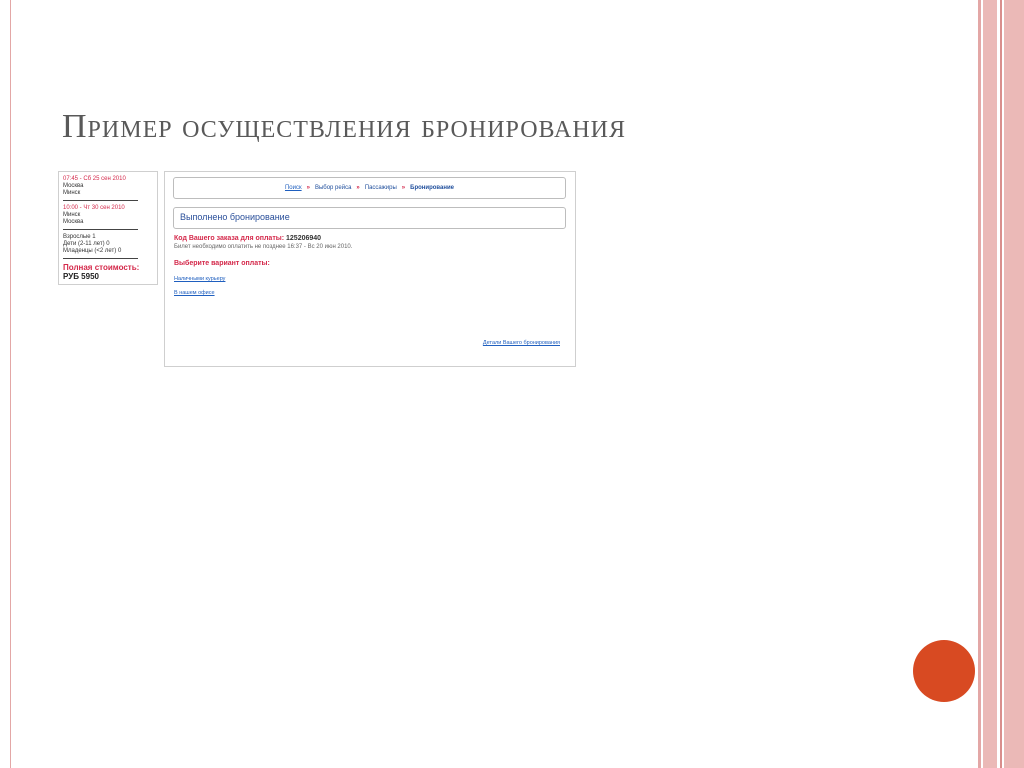 Image resolution: width=1024 pixels, height=768 pixels. I want to click on order-code: 125206940, so click(304, 238).